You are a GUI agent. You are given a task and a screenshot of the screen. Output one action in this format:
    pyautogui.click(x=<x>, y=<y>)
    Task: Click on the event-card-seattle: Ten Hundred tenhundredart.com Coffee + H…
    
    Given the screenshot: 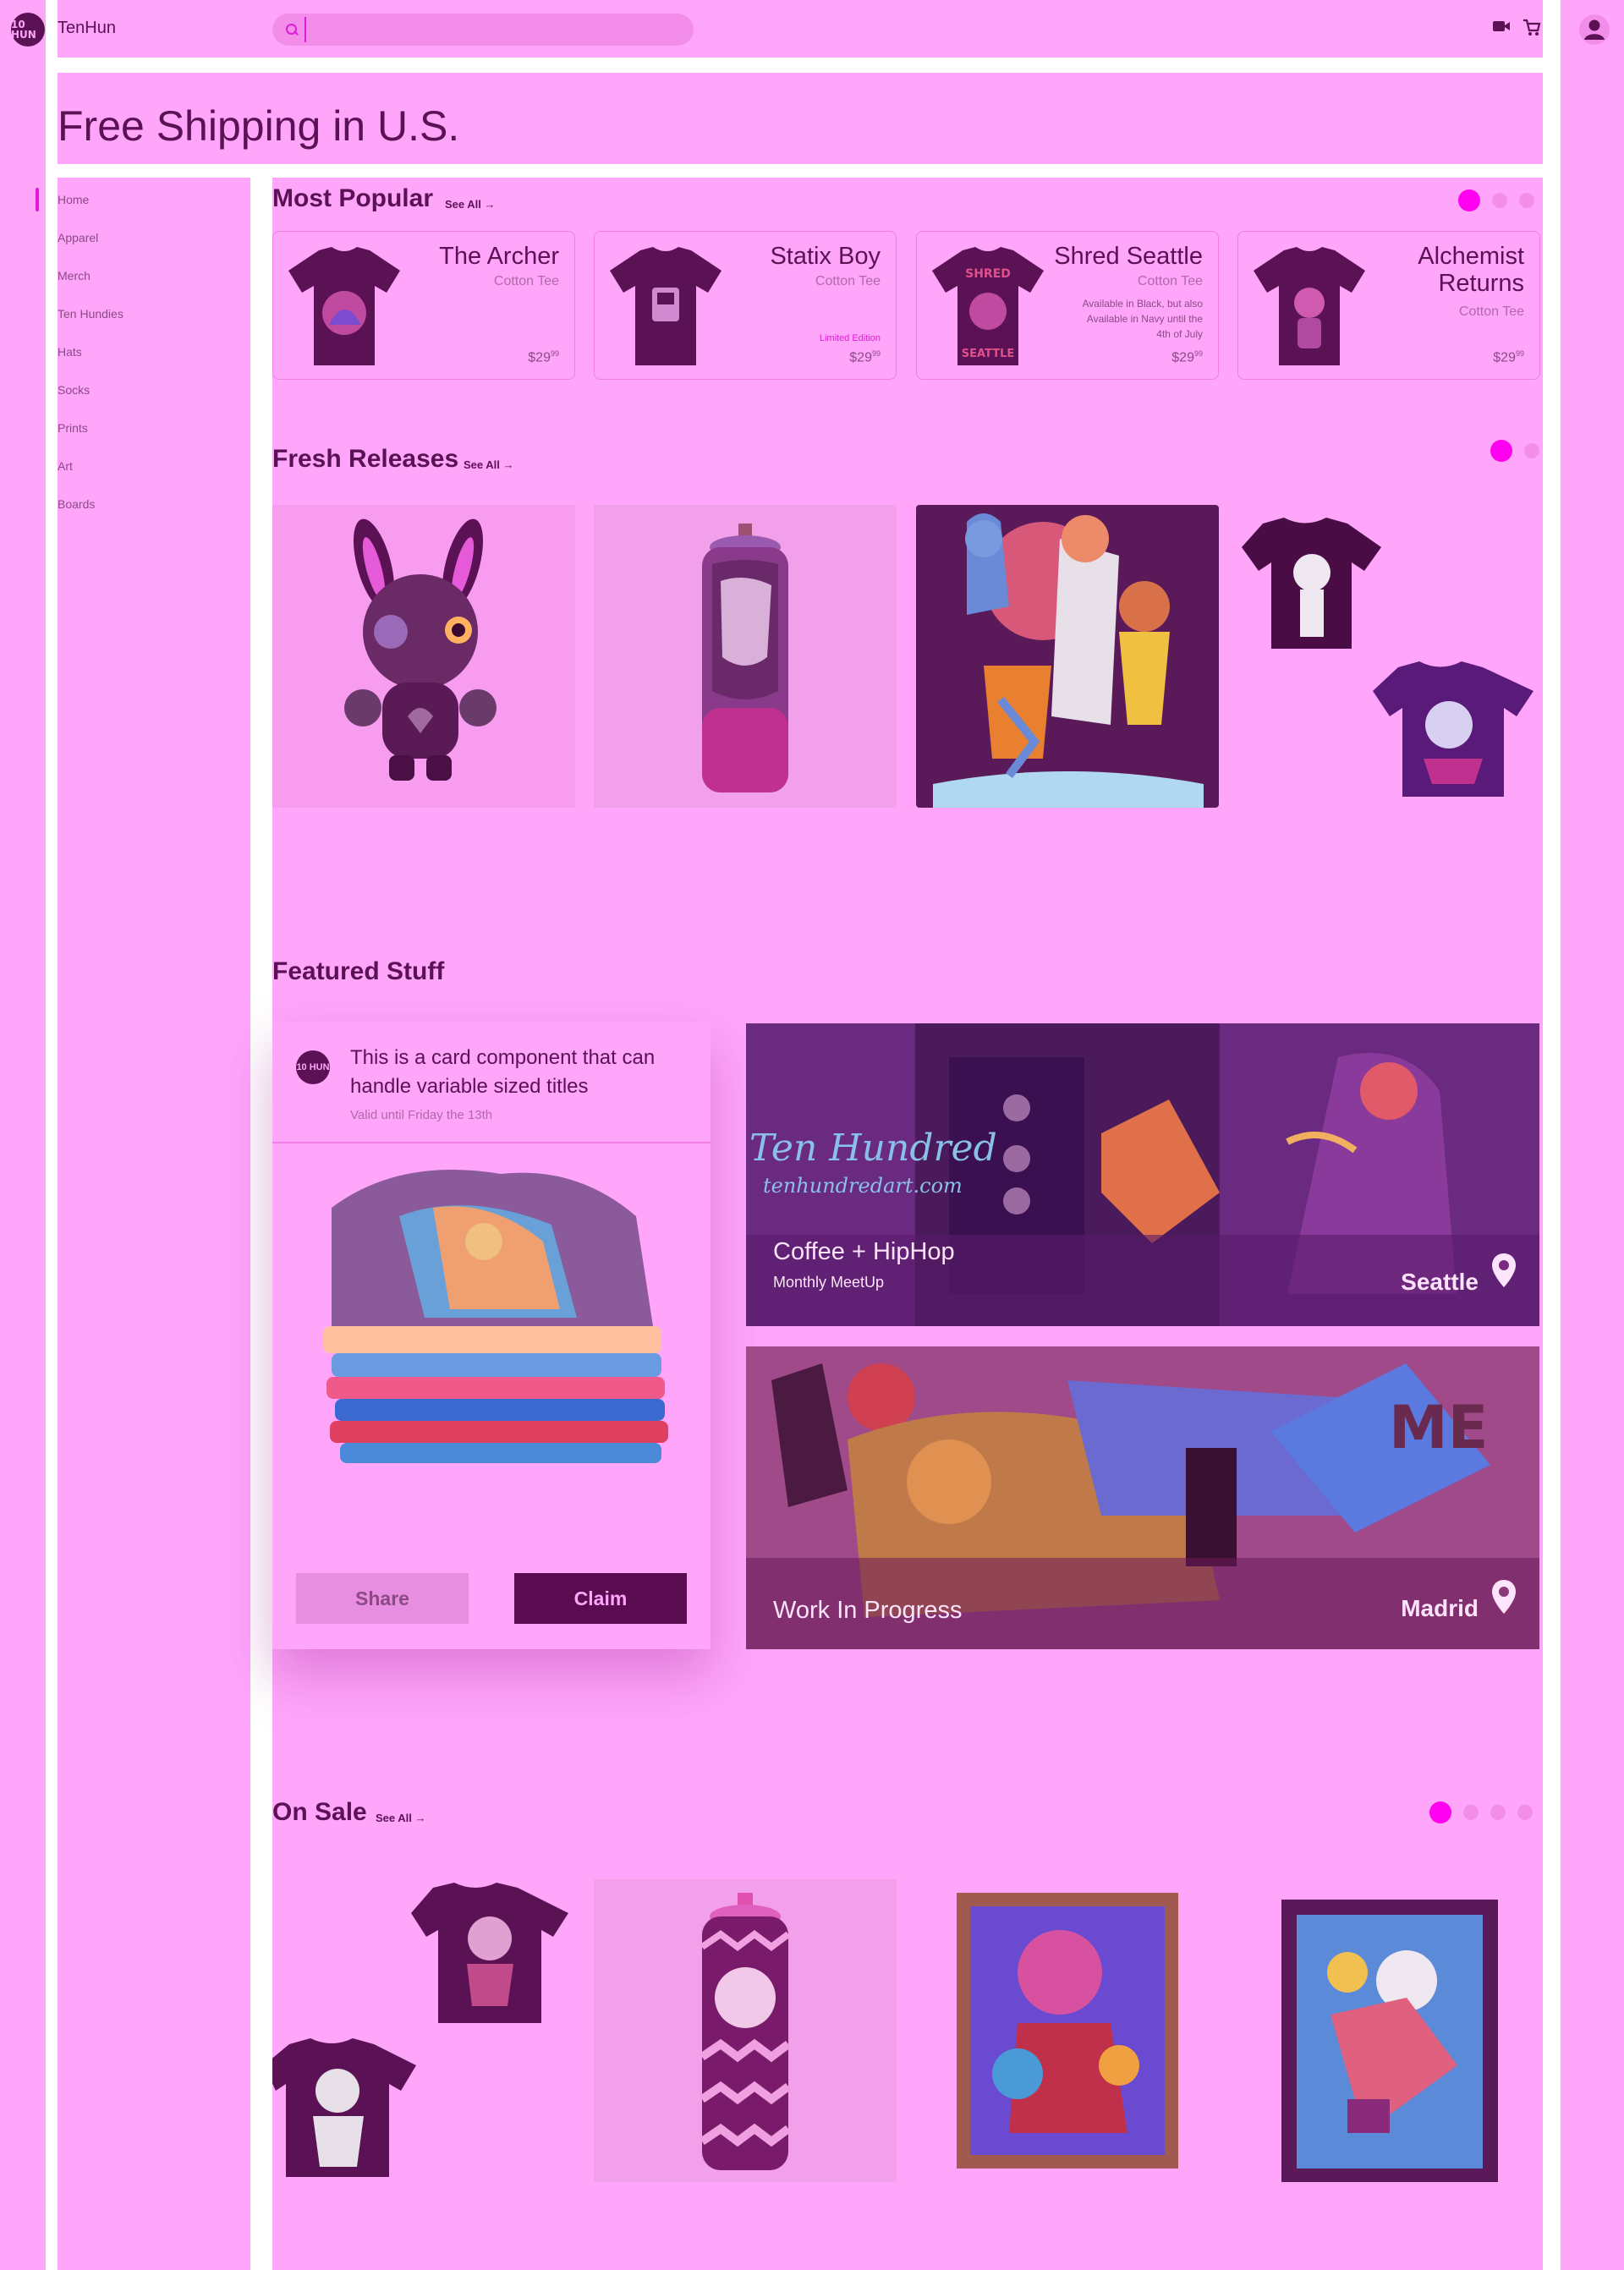 What is the action you would take?
    pyautogui.click(x=1143, y=1175)
    